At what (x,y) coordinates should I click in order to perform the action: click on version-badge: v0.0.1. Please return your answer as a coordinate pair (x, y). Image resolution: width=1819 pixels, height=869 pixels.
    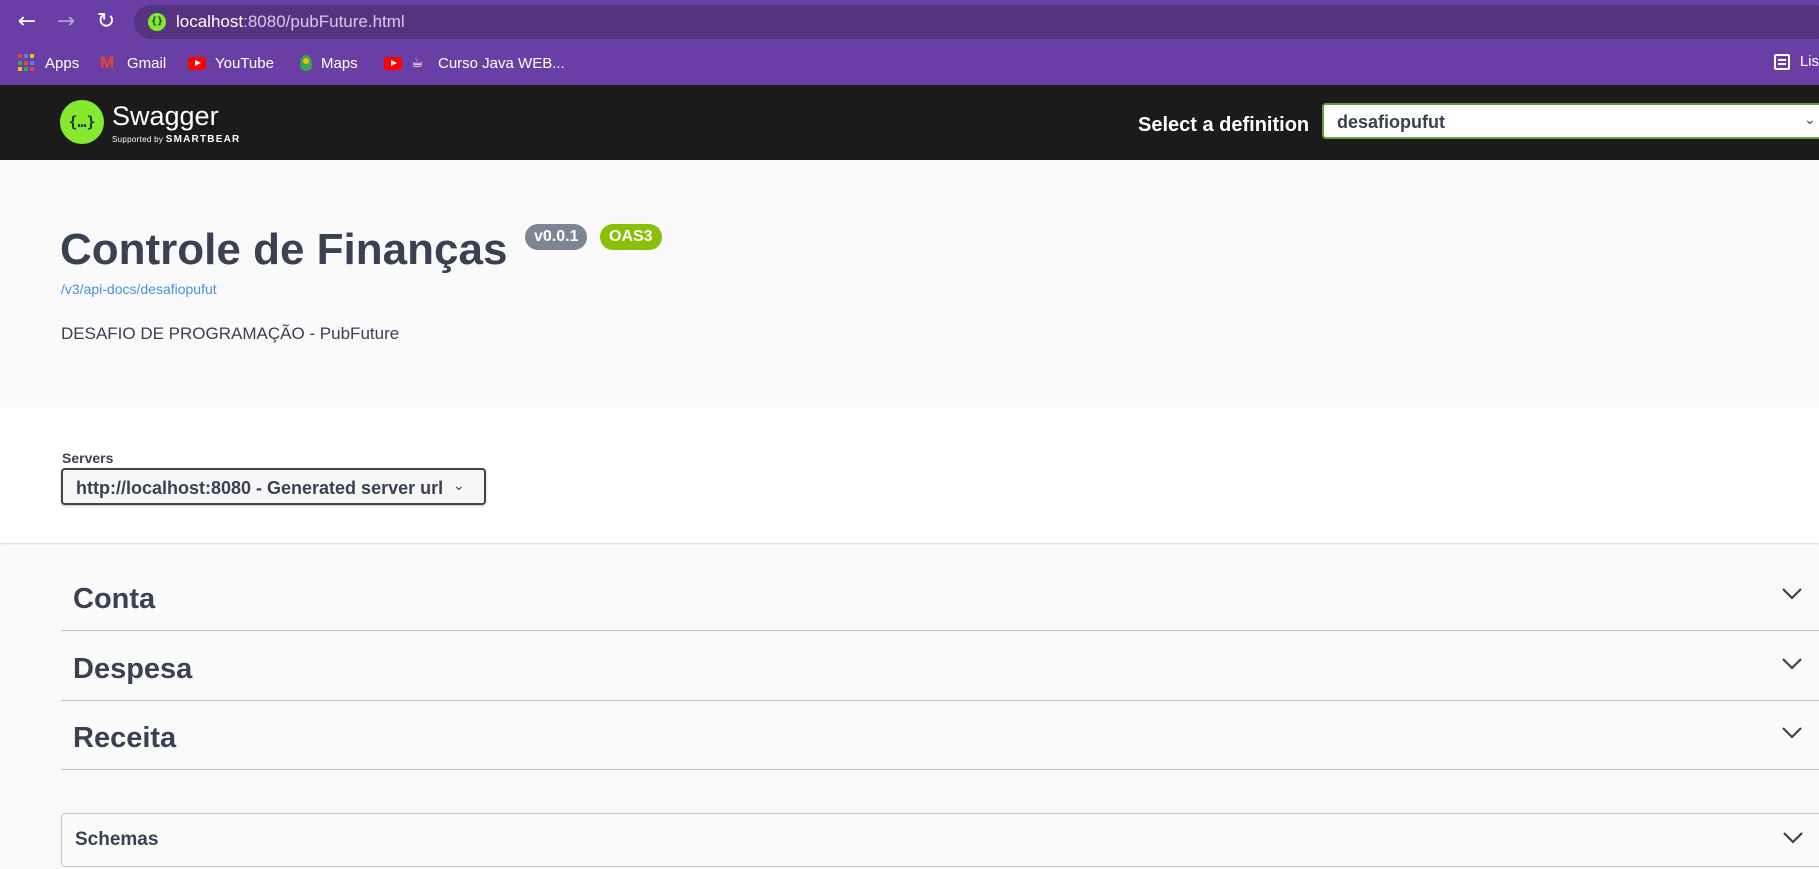
    Looking at the image, I should click on (556, 237).